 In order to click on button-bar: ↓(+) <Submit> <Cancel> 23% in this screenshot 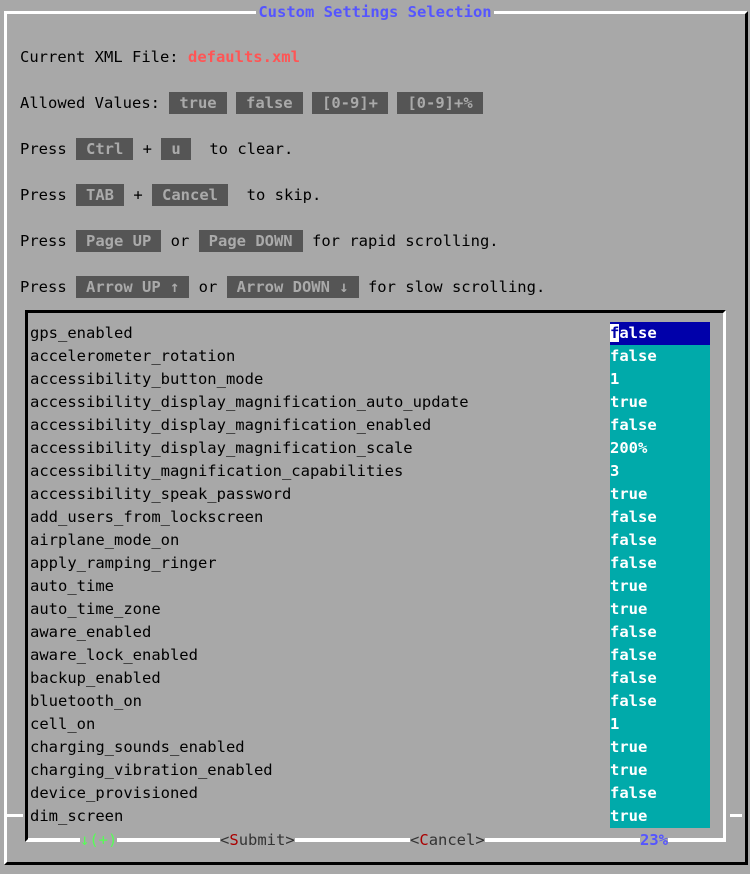, I will do `click(375, 840)`.